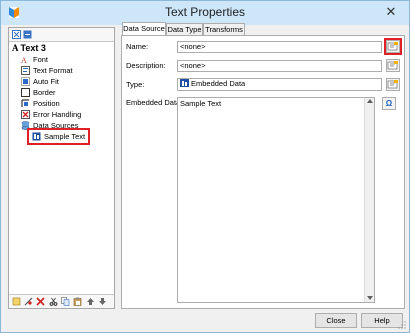  I want to click on type-label: Type:, so click(135, 84).